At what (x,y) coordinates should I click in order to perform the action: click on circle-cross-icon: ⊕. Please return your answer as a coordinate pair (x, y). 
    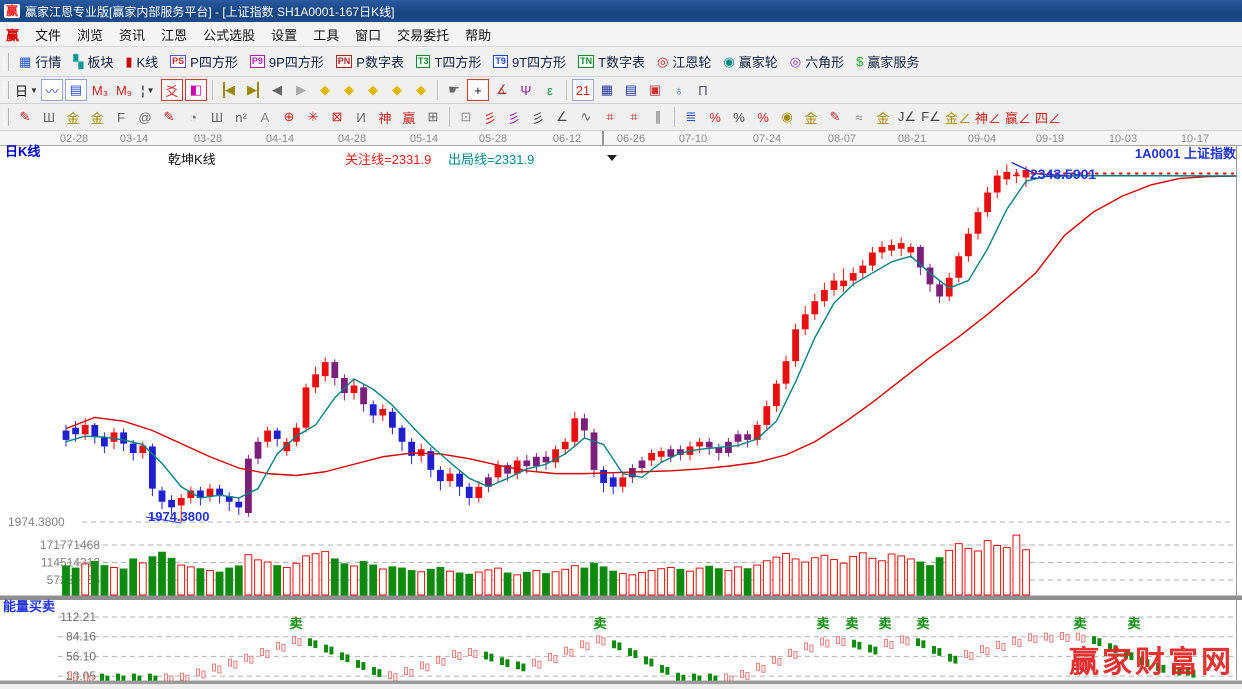
    Looking at the image, I should click on (289, 117).